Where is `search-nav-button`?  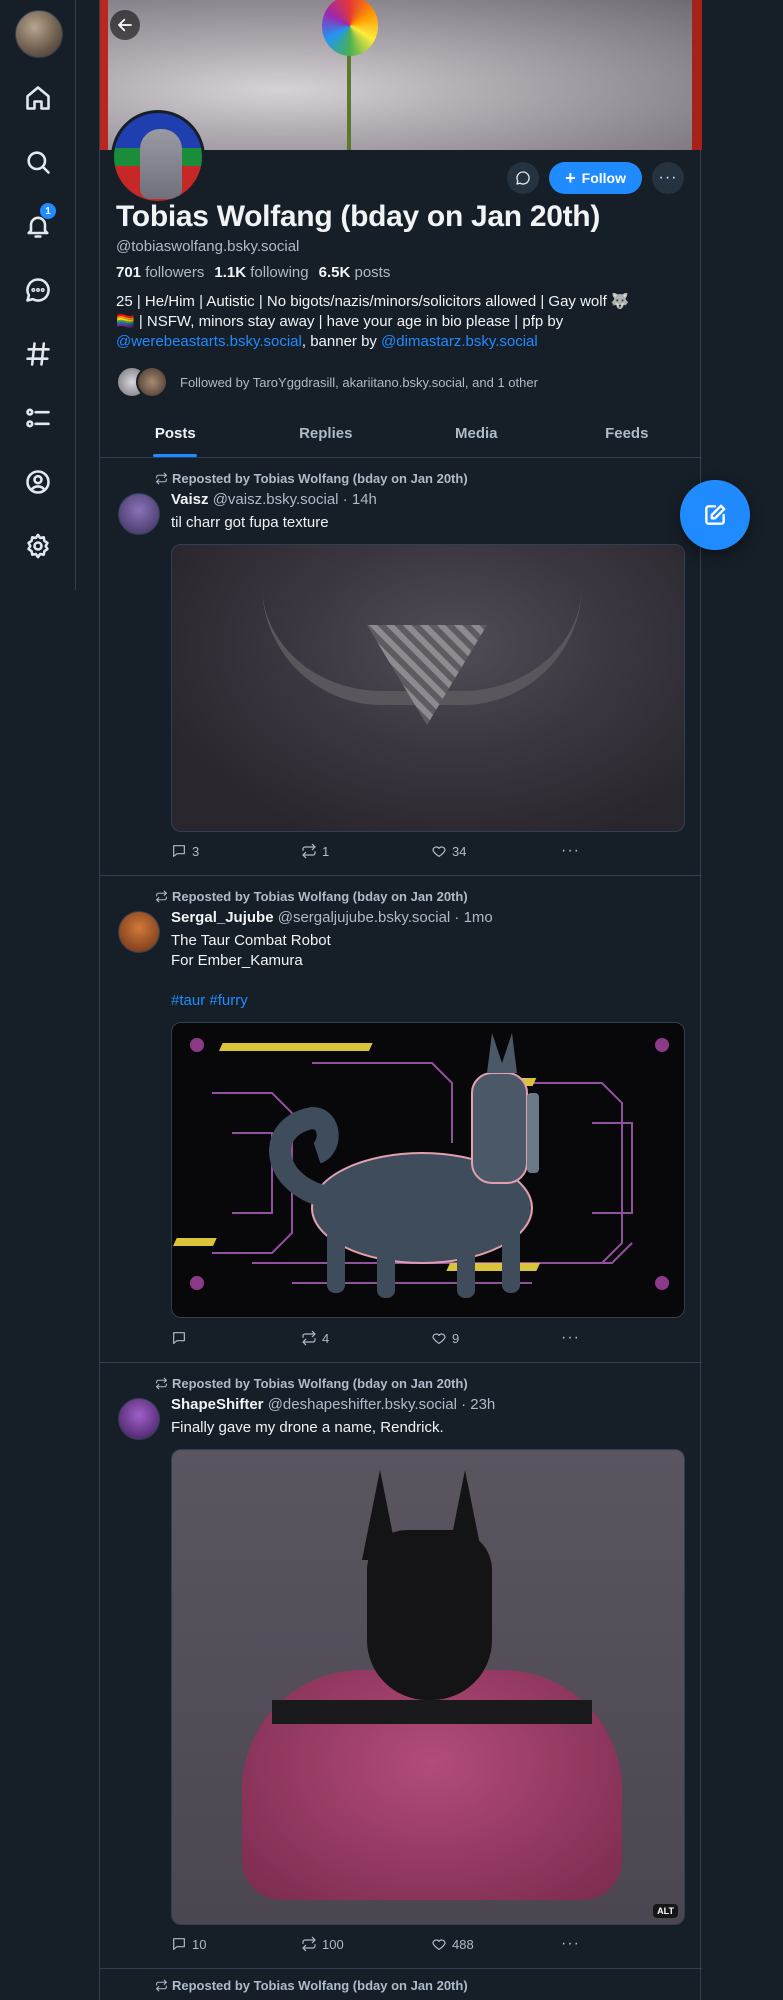
search-nav-button is located at coordinates (38, 162).